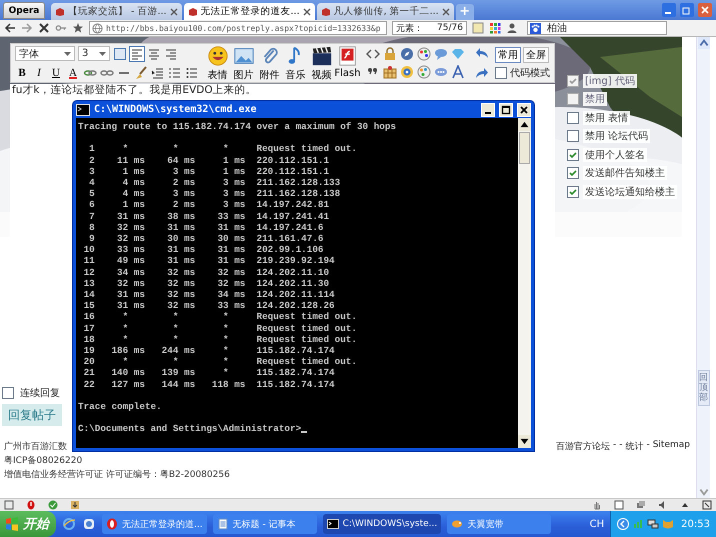 The width and height of the screenshot is (716, 537). What do you see at coordinates (458, 72) in the screenshot?
I see `font-icon` at bounding box center [458, 72].